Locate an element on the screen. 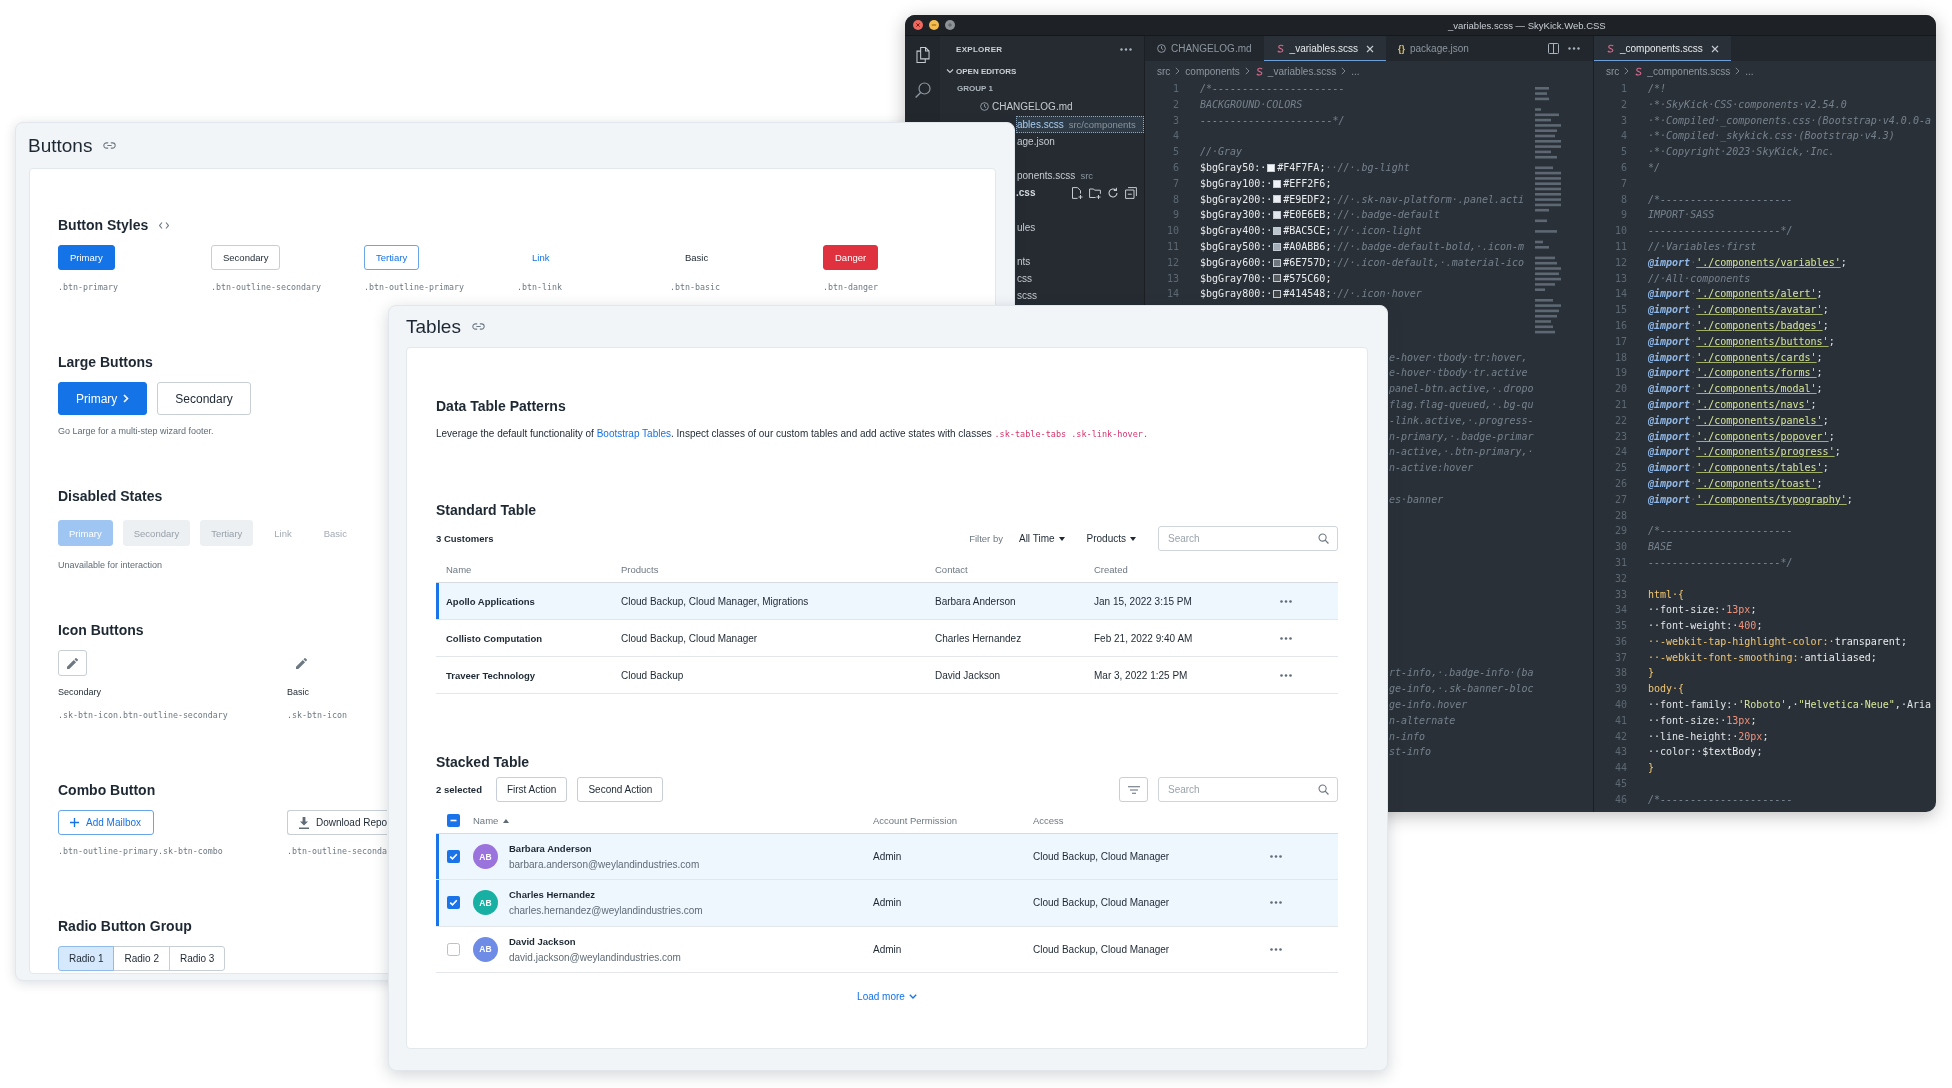 The width and height of the screenshot is (1952, 1088). breadcrumb-item: _variables.scss is located at coordinates (1295, 71).